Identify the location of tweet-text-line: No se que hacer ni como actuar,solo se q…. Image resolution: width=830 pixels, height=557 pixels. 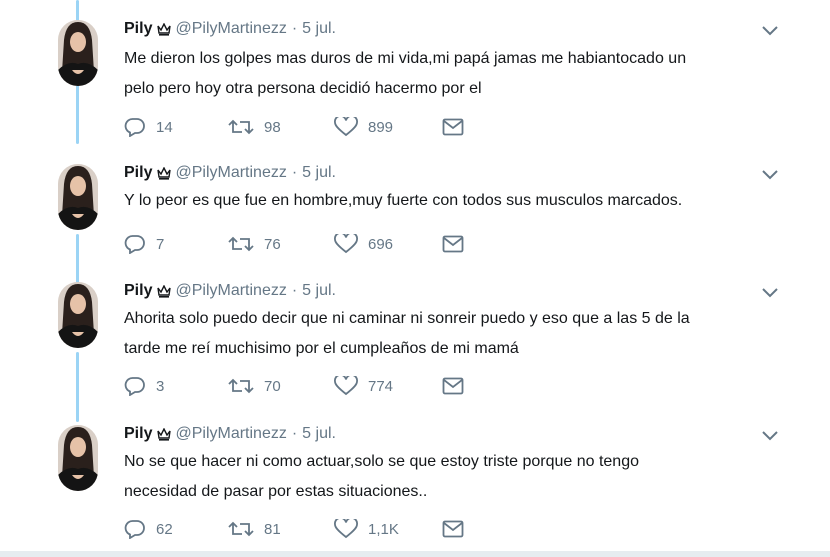
(381, 461).